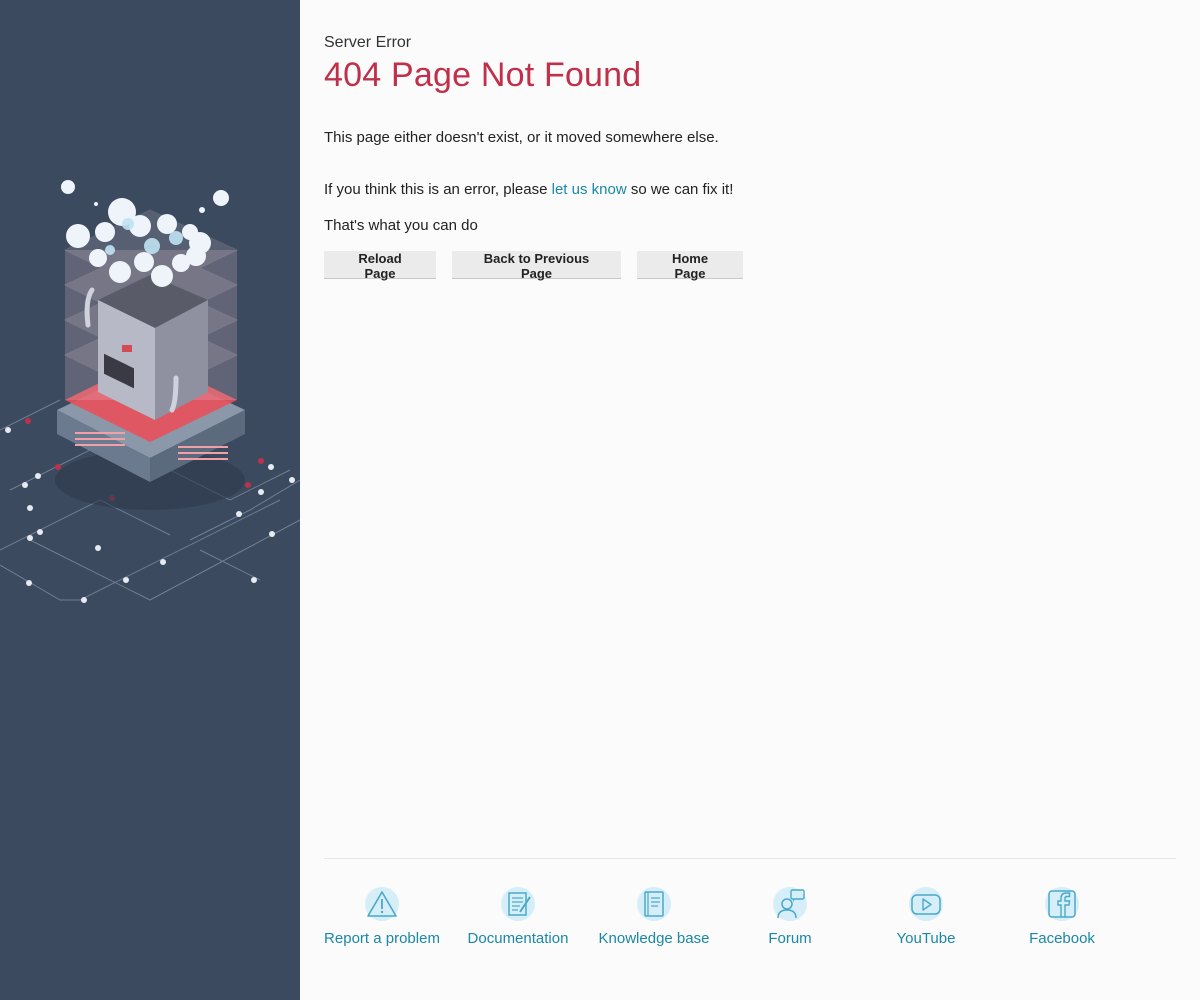 The width and height of the screenshot is (1200, 1000). Describe the element at coordinates (750, 858) in the screenshot. I see `footer-divider` at that location.